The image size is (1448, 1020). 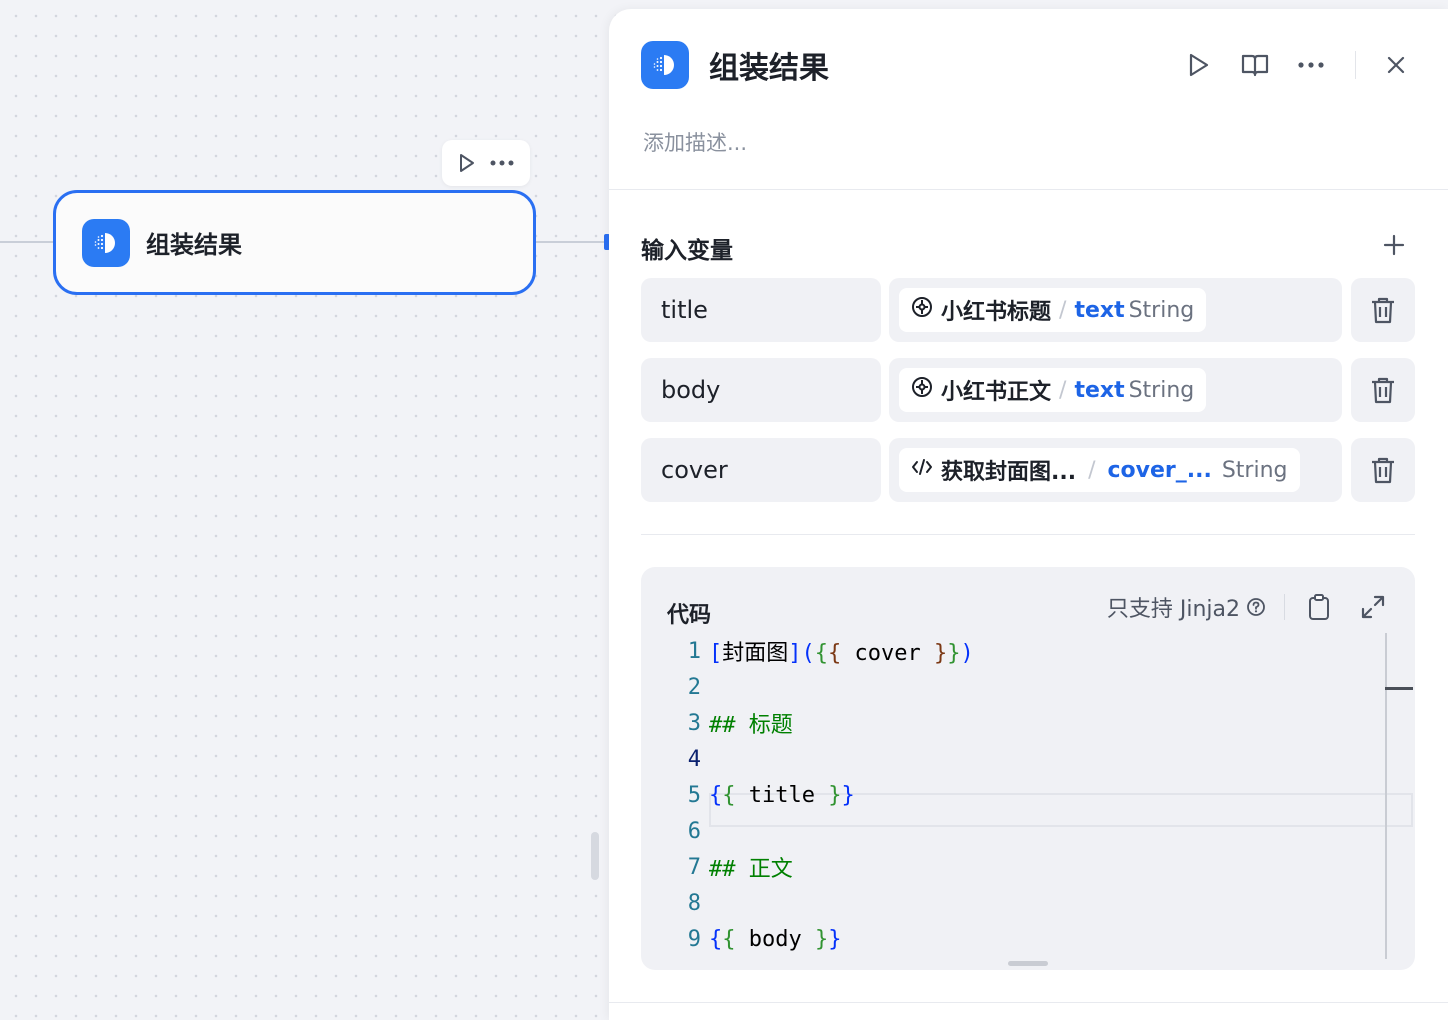 What do you see at coordinates (694, 903) in the screenshot?
I see `line-number: 8` at bounding box center [694, 903].